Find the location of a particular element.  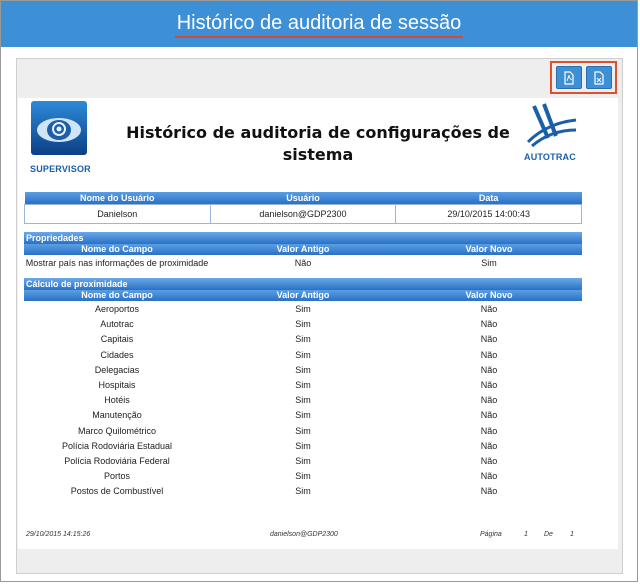

table-cell: Hotéis is located at coordinates (117, 400).